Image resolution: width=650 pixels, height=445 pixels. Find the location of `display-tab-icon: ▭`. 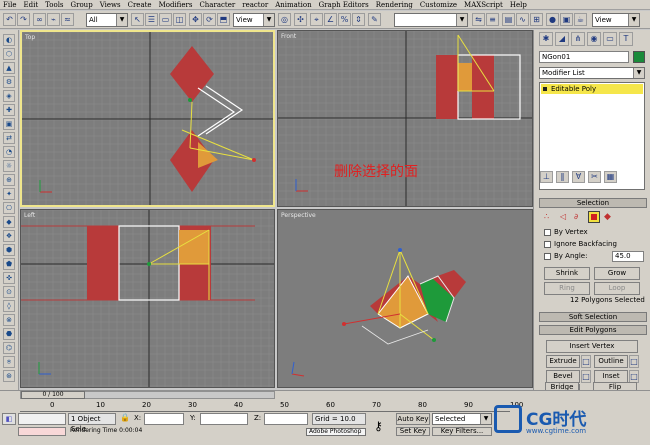

display-tab-icon: ▭ is located at coordinates (610, 39).